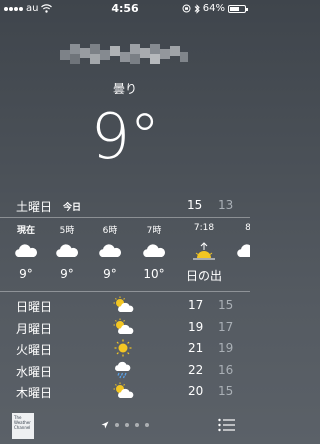 Image resolution: width=320 pixels, height=444 pixels. I want to click on hour-temp: 日の出, so click(203, 276).